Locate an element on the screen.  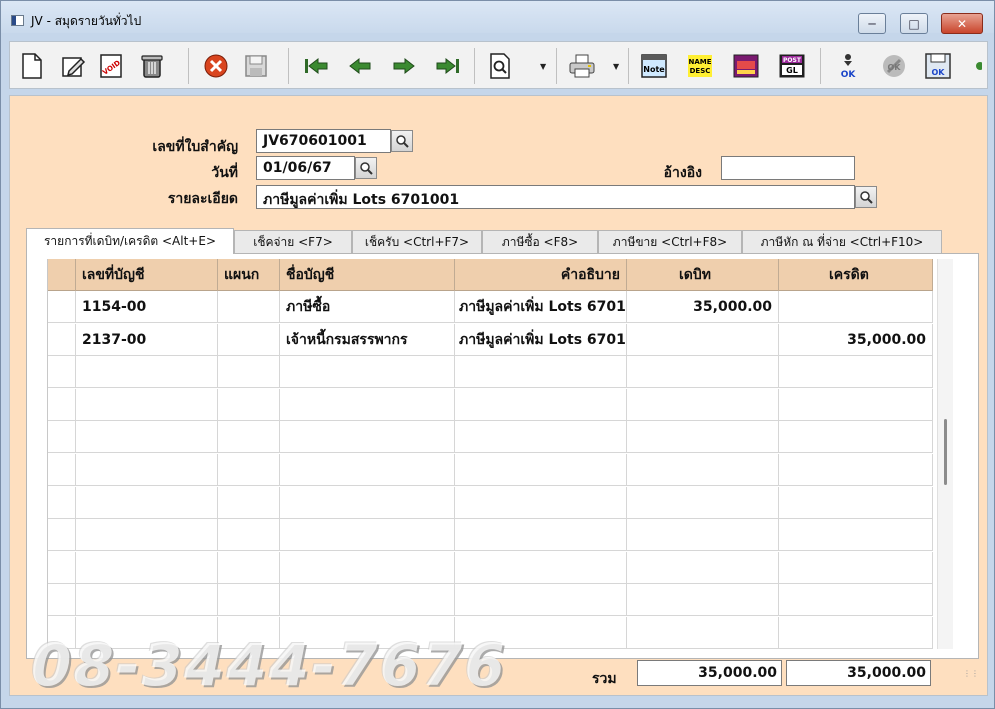
maximize-button: □ is located at coordinates (914, 23).